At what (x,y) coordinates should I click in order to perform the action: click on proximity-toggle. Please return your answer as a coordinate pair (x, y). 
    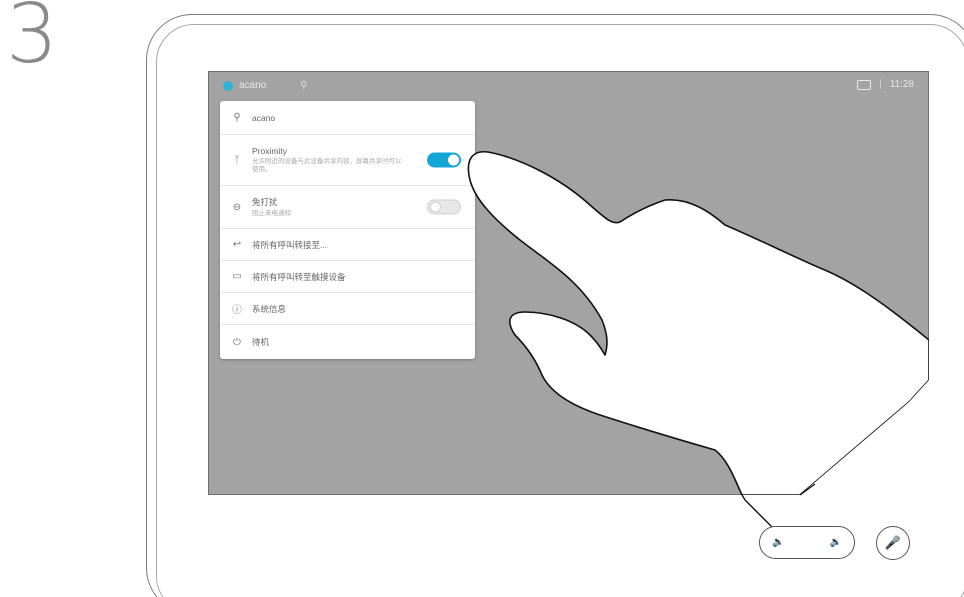
    Looking at the image, I should click on (444, 160).